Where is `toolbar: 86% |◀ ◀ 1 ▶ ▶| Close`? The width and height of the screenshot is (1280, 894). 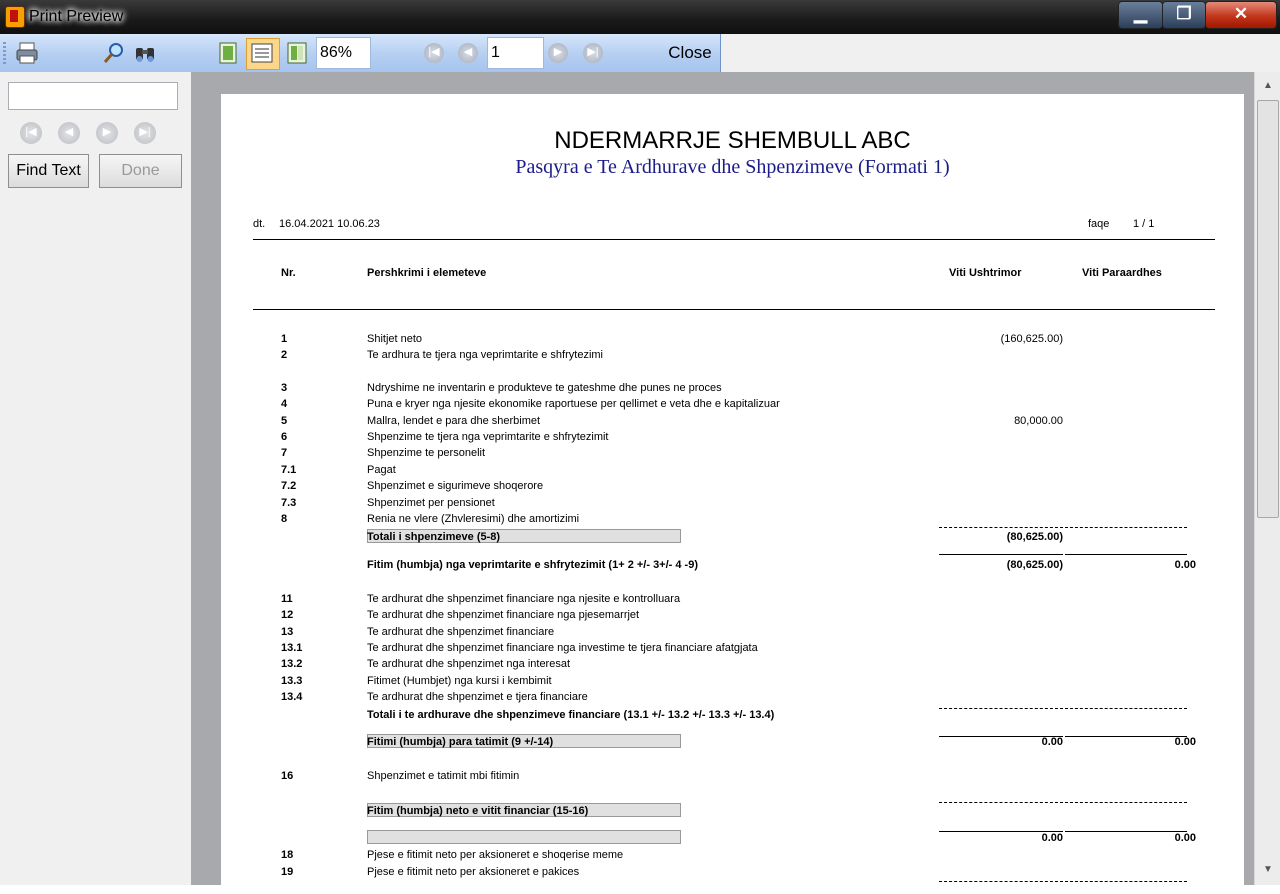
toolbar: 86% |◀ ◀ 1 ▶ ▶| Close is located at coordinates (360, 53).